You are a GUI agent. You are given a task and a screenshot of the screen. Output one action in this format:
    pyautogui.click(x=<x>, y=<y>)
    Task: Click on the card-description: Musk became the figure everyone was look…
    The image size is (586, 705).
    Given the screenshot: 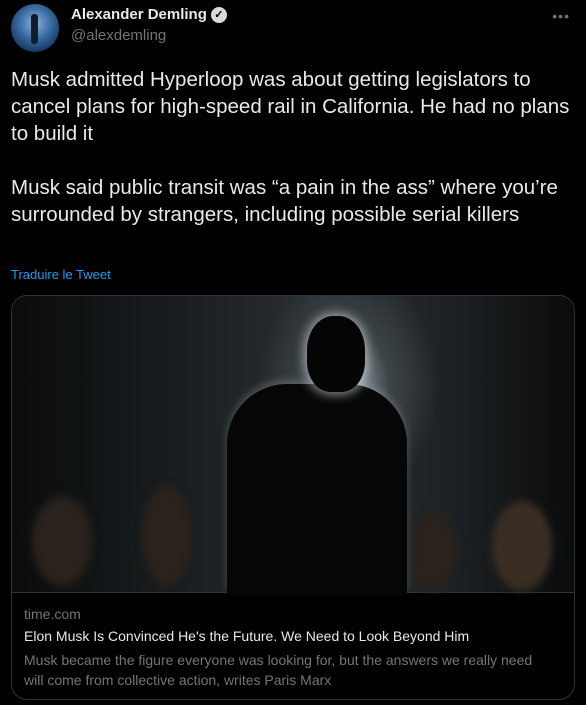 What is the action you would take?
    pyautogui.click(x=278, y=670)
    